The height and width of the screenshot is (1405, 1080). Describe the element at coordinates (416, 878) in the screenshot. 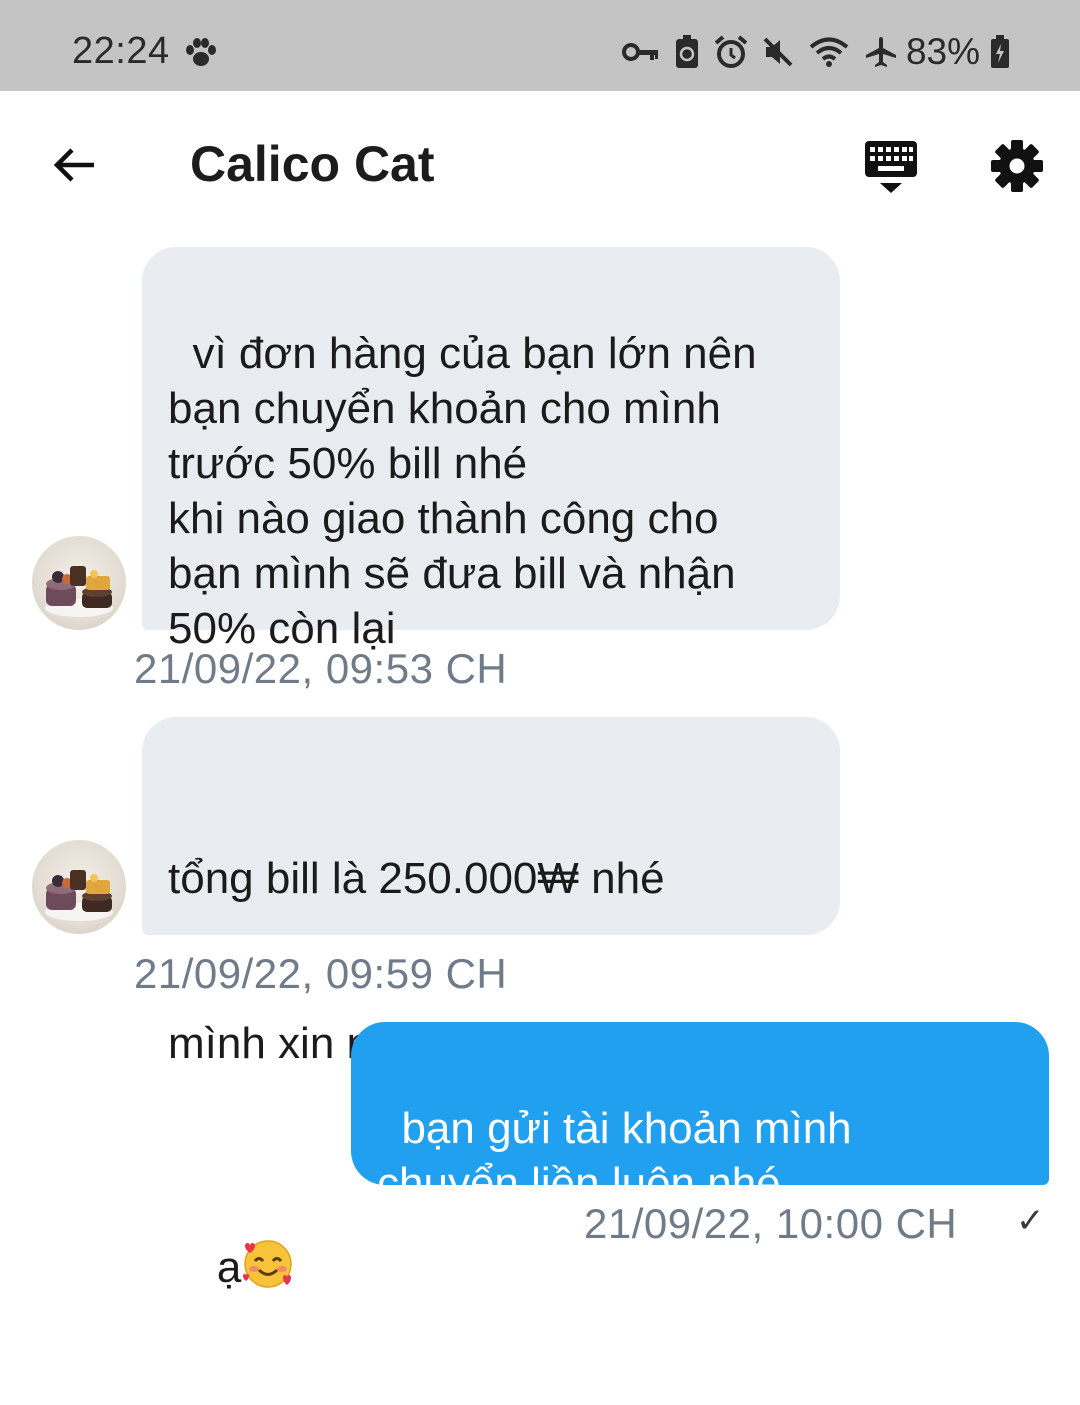

I see `message-text-line: tổng bill là 250.000₩ nhé` at that location.